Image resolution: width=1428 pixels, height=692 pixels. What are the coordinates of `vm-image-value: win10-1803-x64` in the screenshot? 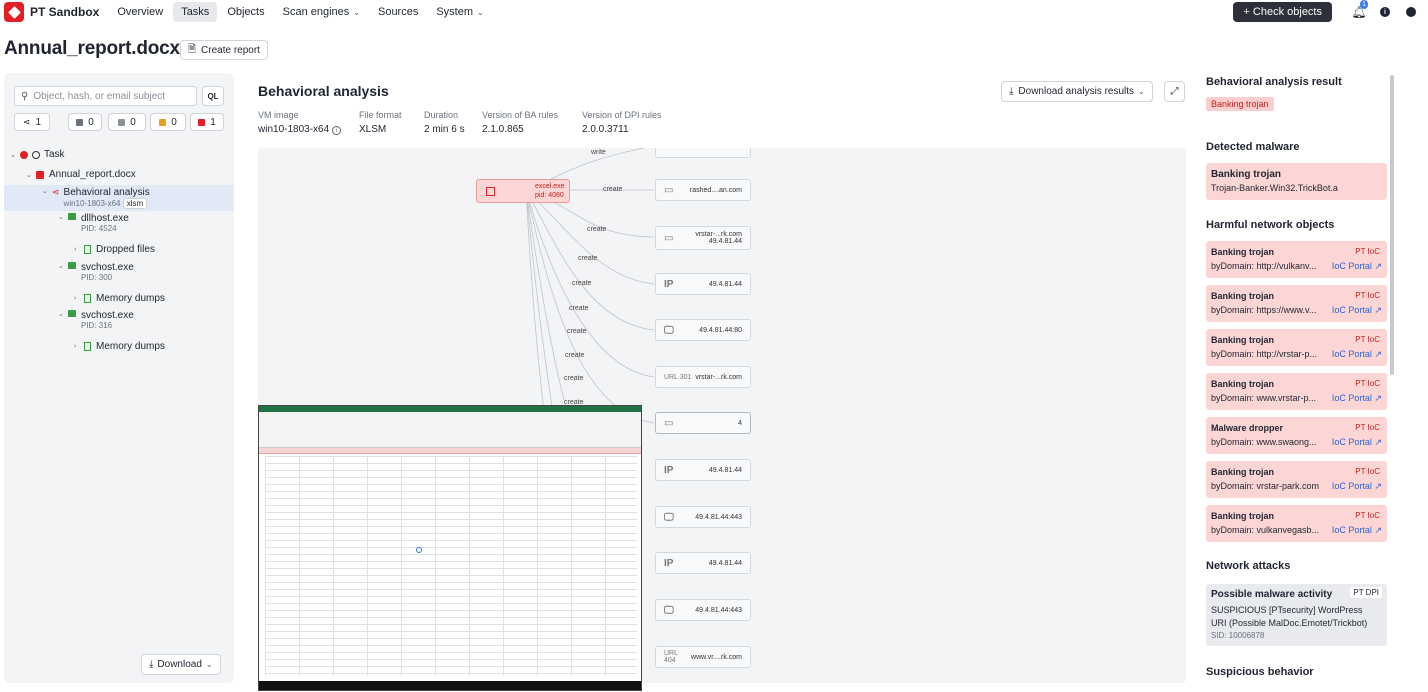 It's located at (294, 129).